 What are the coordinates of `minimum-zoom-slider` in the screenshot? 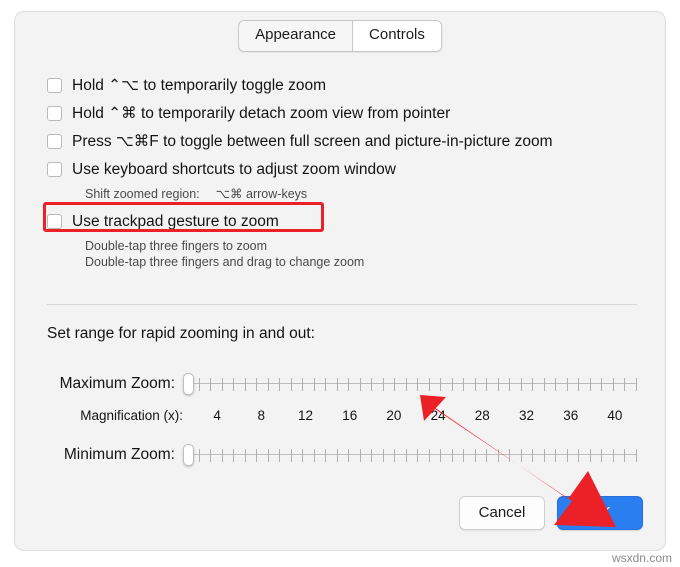 It's located at (410, 455).